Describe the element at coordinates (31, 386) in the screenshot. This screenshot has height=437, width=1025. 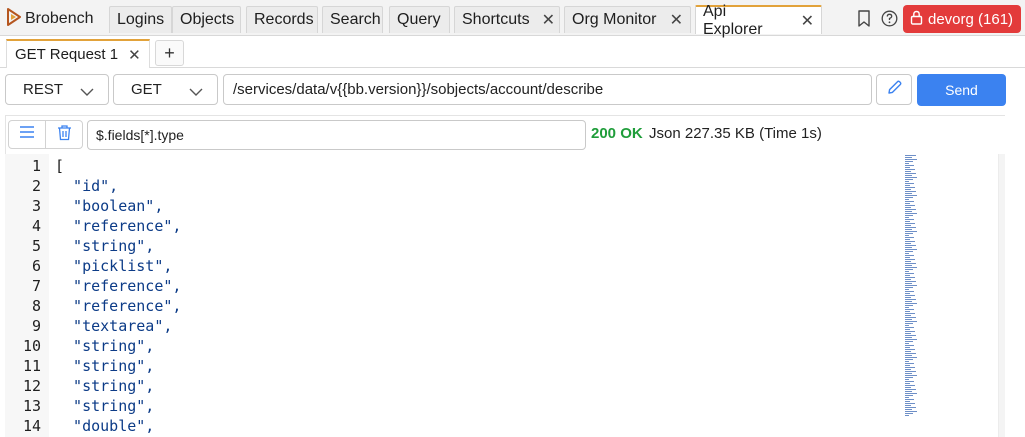
I see `line-number: 12` at that location.